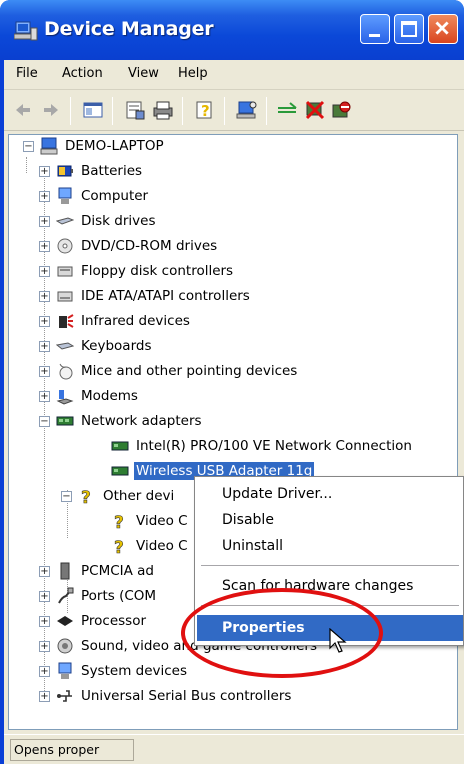  What do you see at coordinates (26, 31) in the screenshot?
I see `device-manager-icon` at bounding box center [26, 31].